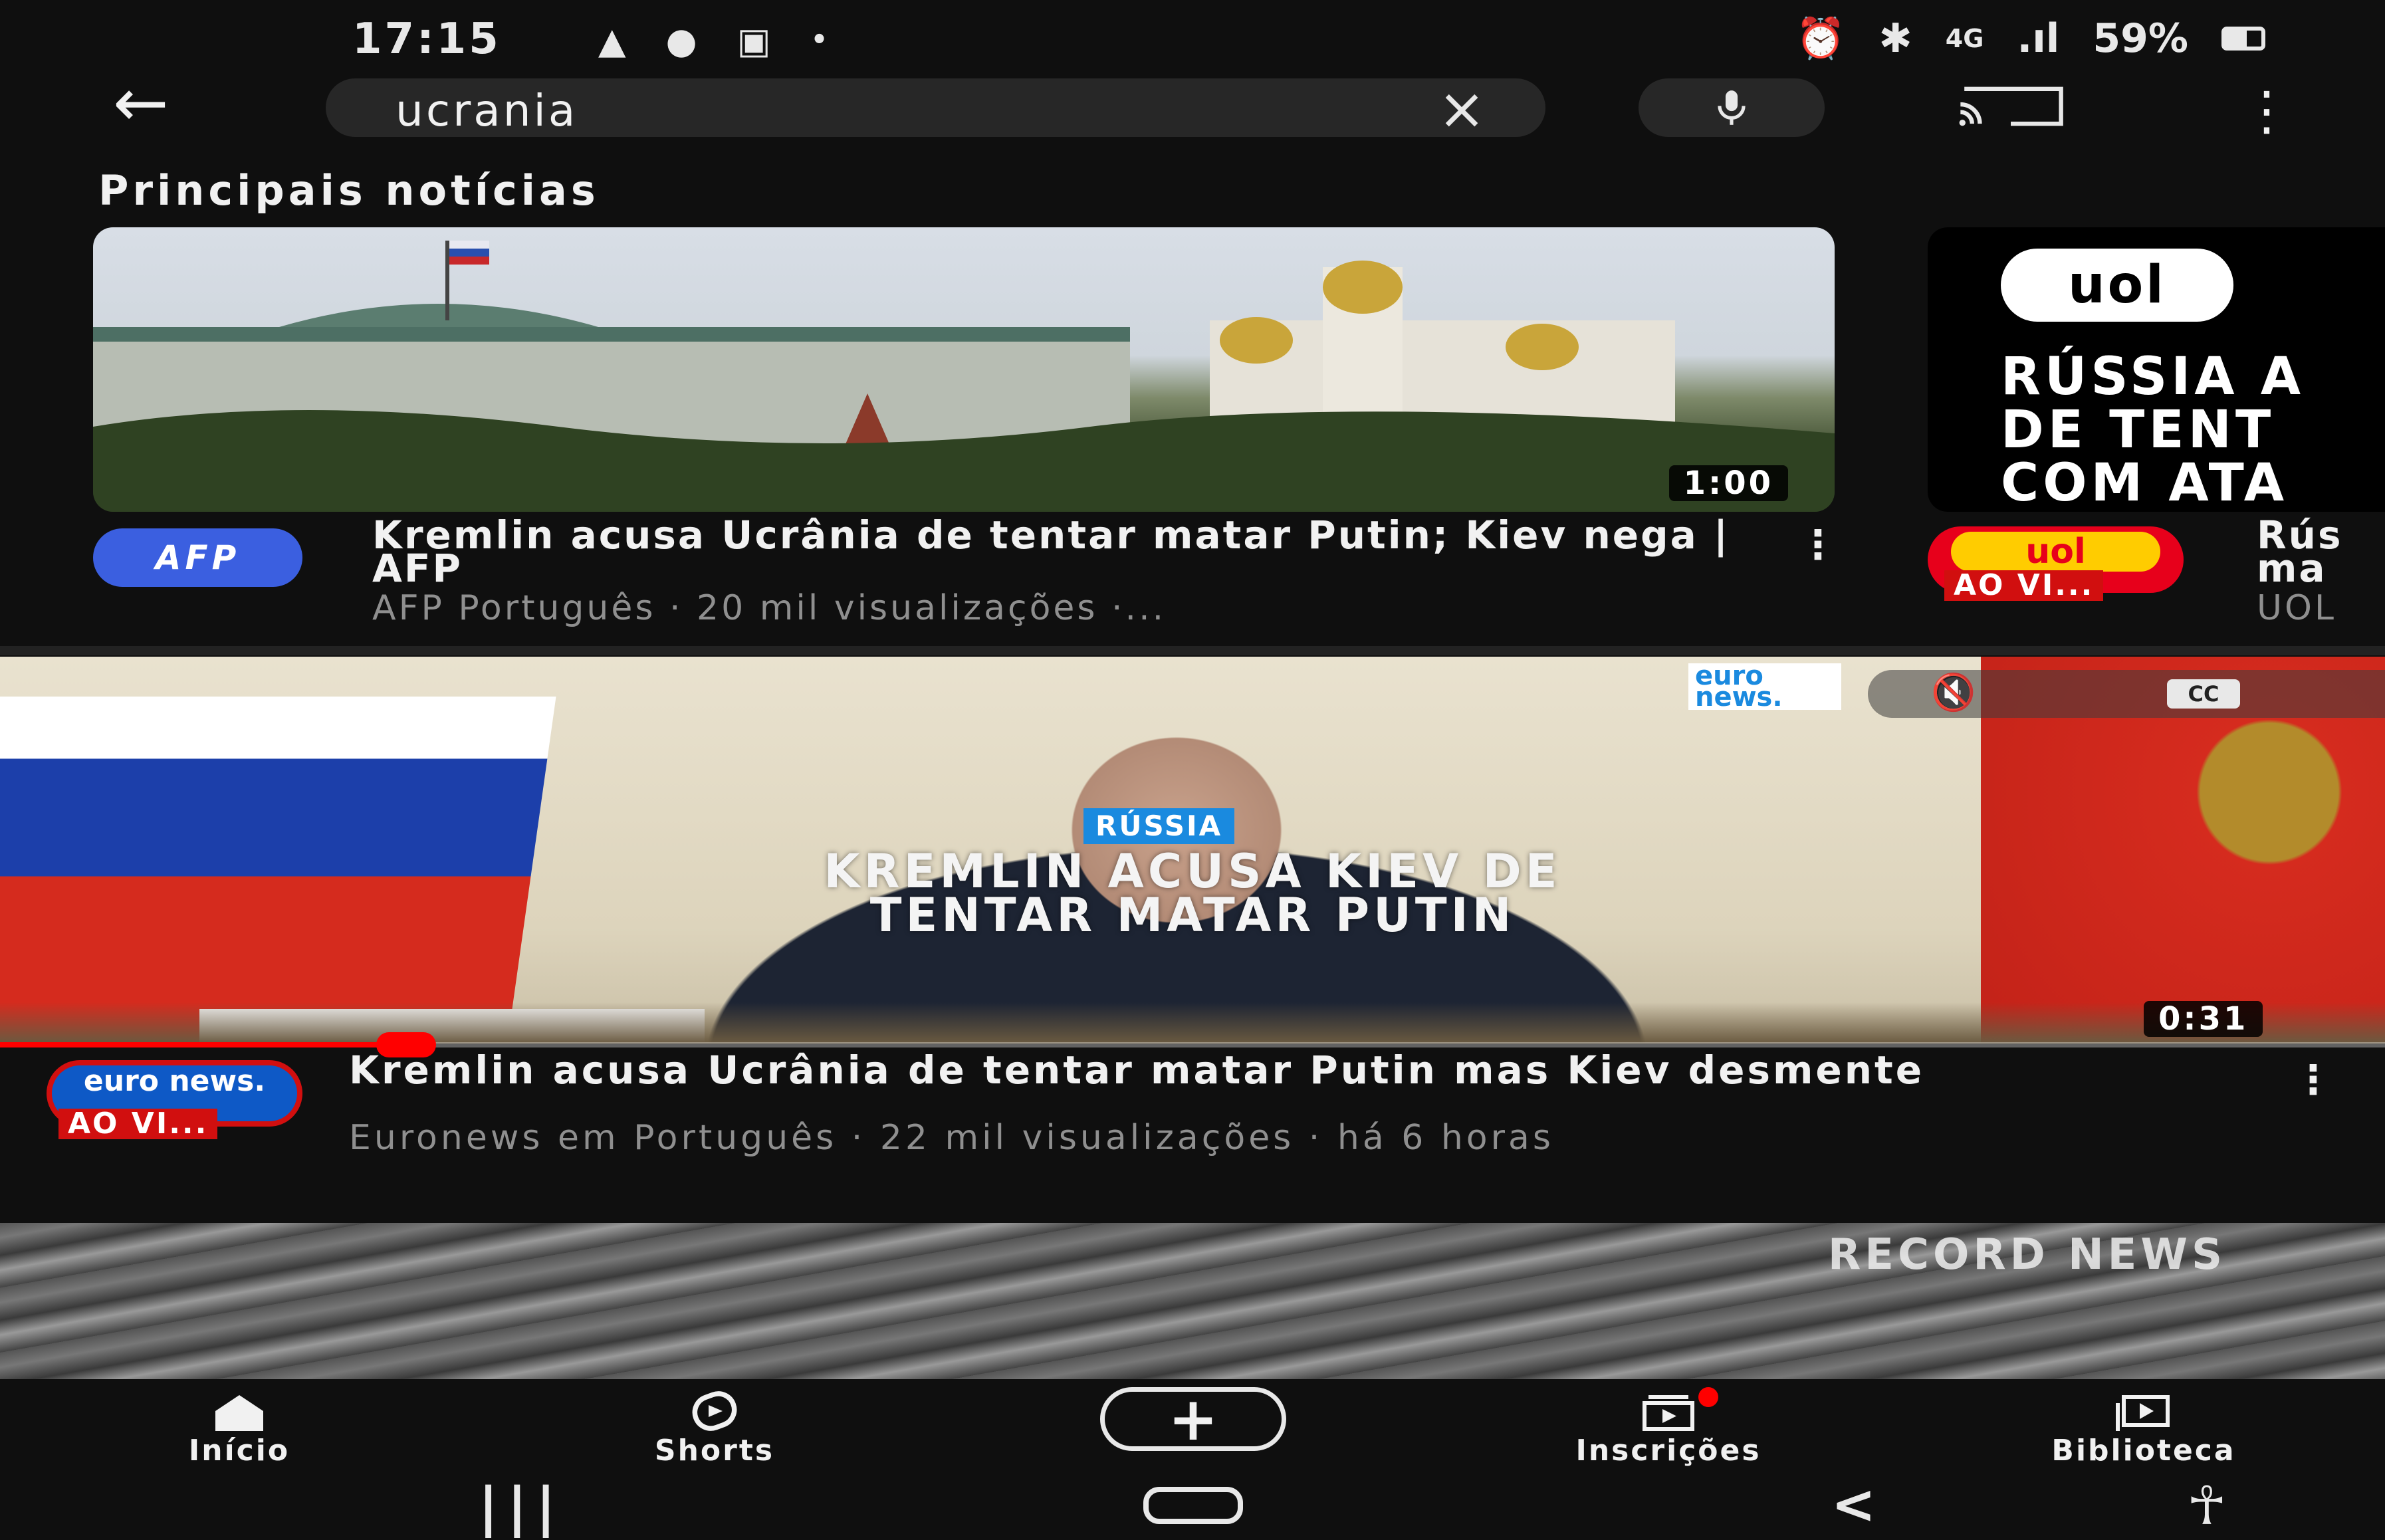  Describe the element at coordinates (1953, 692) in the screenshot. I see `mute-icon: 🔇` at that location.